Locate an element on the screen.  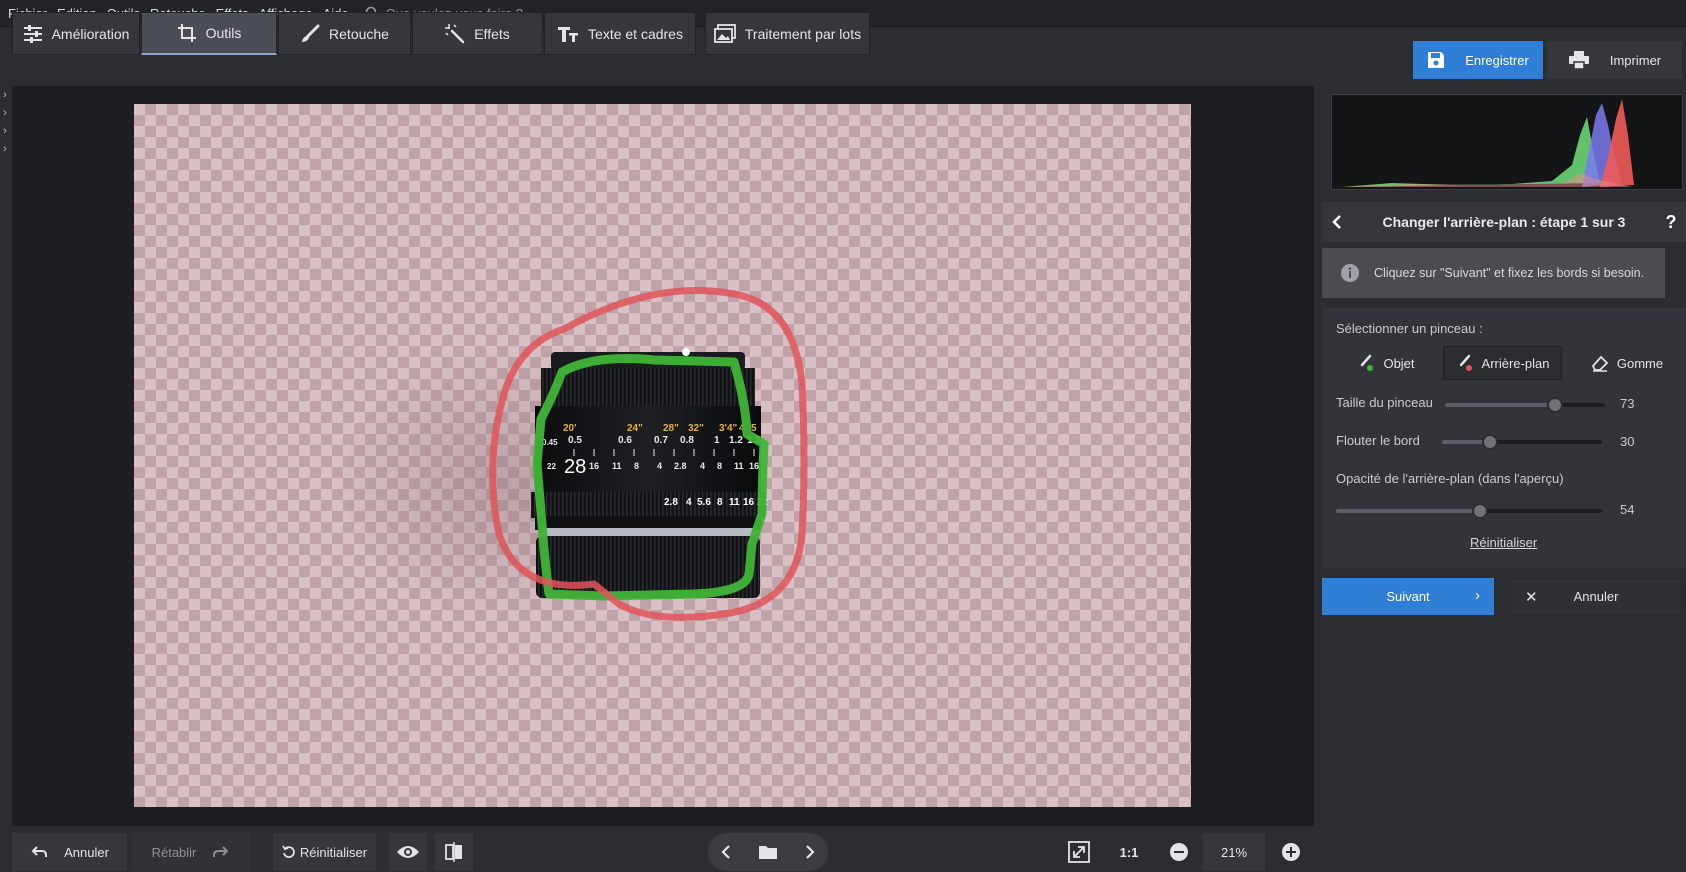
tab-effets: Effets is located at coordinates (477, 33).